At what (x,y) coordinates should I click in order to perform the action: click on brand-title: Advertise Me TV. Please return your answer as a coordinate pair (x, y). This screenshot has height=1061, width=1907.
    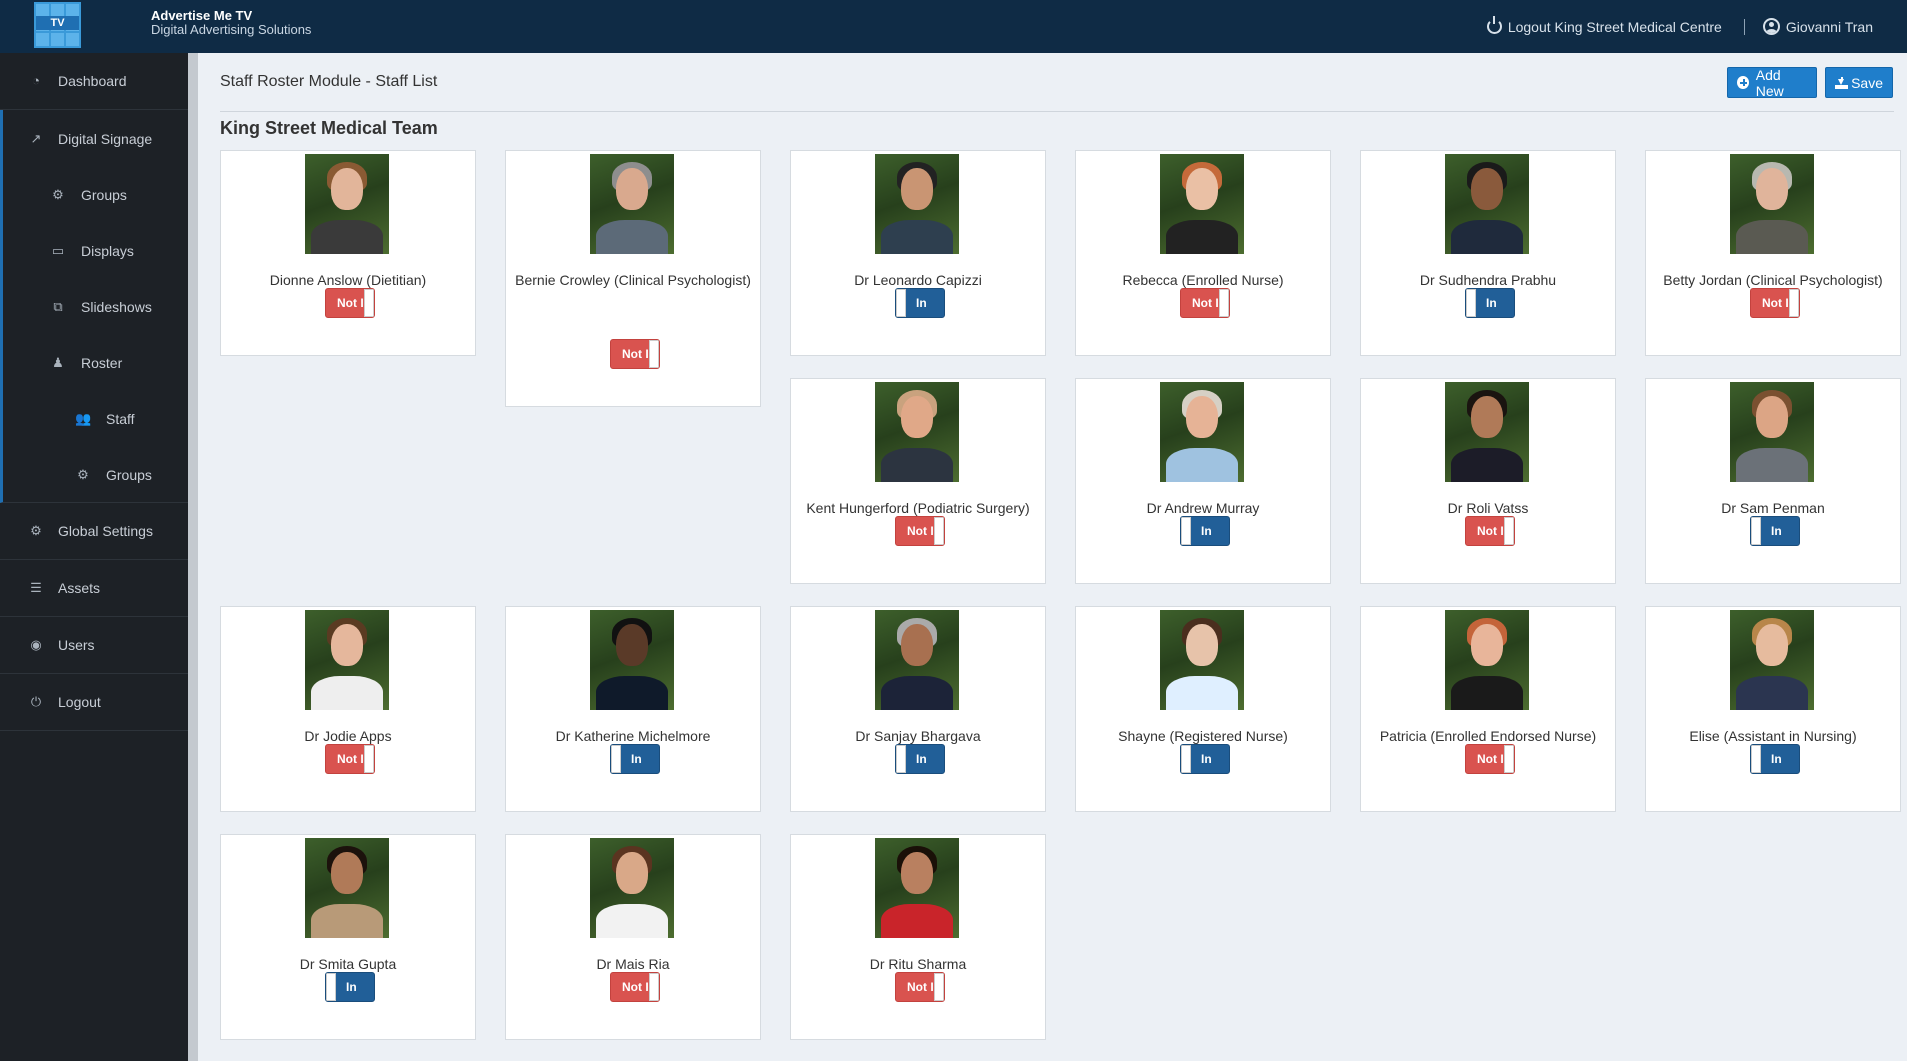
    Looking at the image, I should click on (202, 15).